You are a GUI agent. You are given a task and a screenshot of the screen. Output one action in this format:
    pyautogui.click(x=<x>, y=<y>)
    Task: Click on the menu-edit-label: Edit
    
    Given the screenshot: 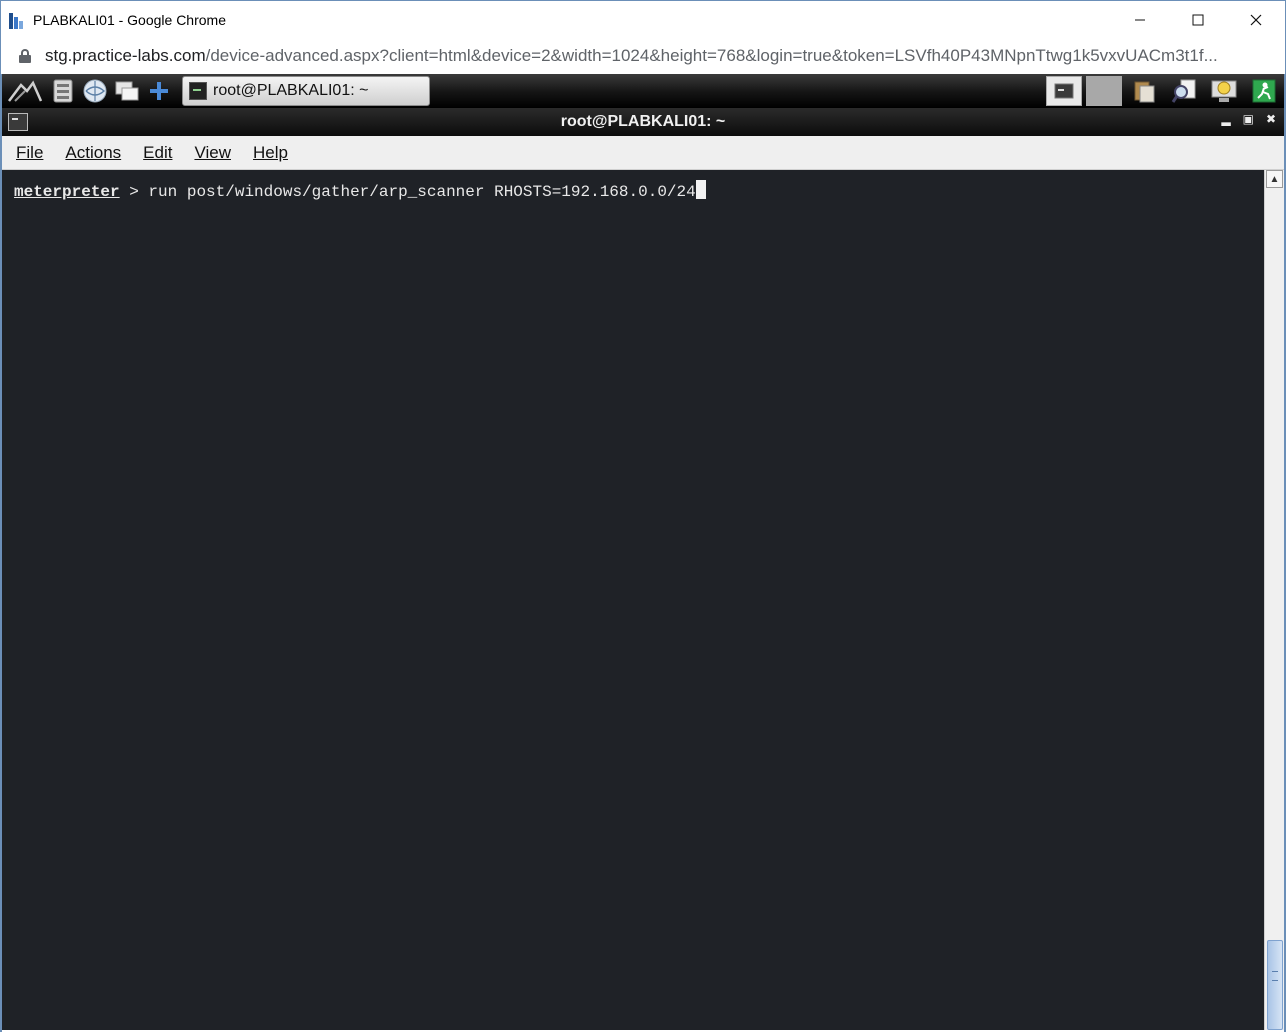 What is the action you would take?
    pyautogui.click(x=158, y=152)
    